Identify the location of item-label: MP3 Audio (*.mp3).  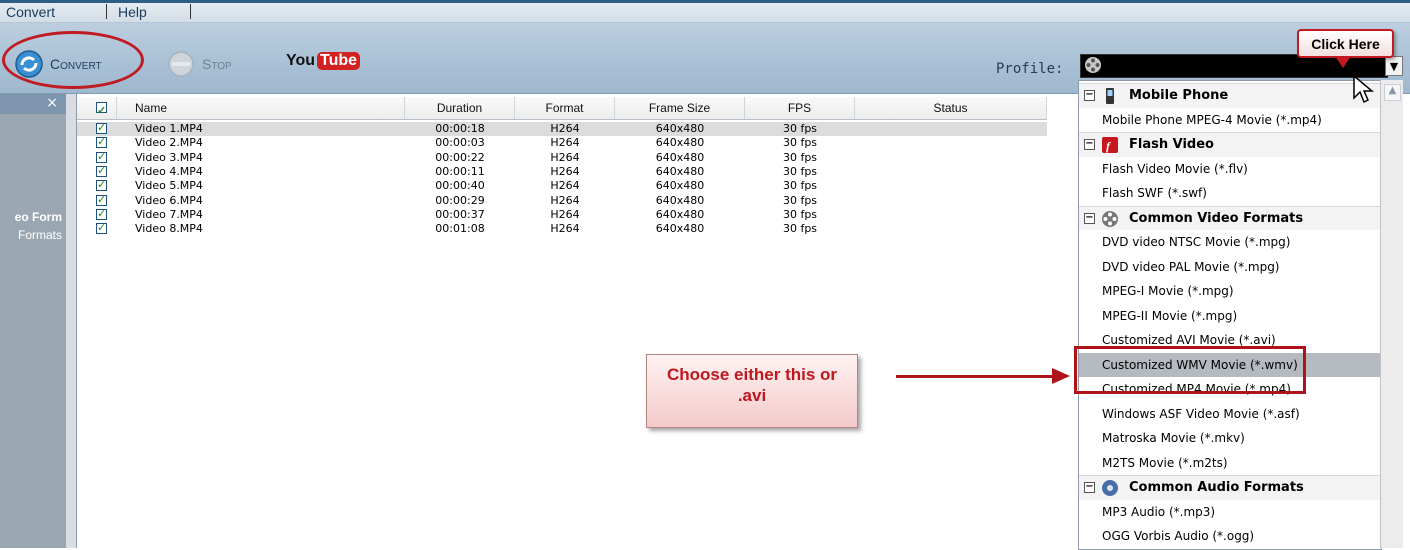
(1159, 511).